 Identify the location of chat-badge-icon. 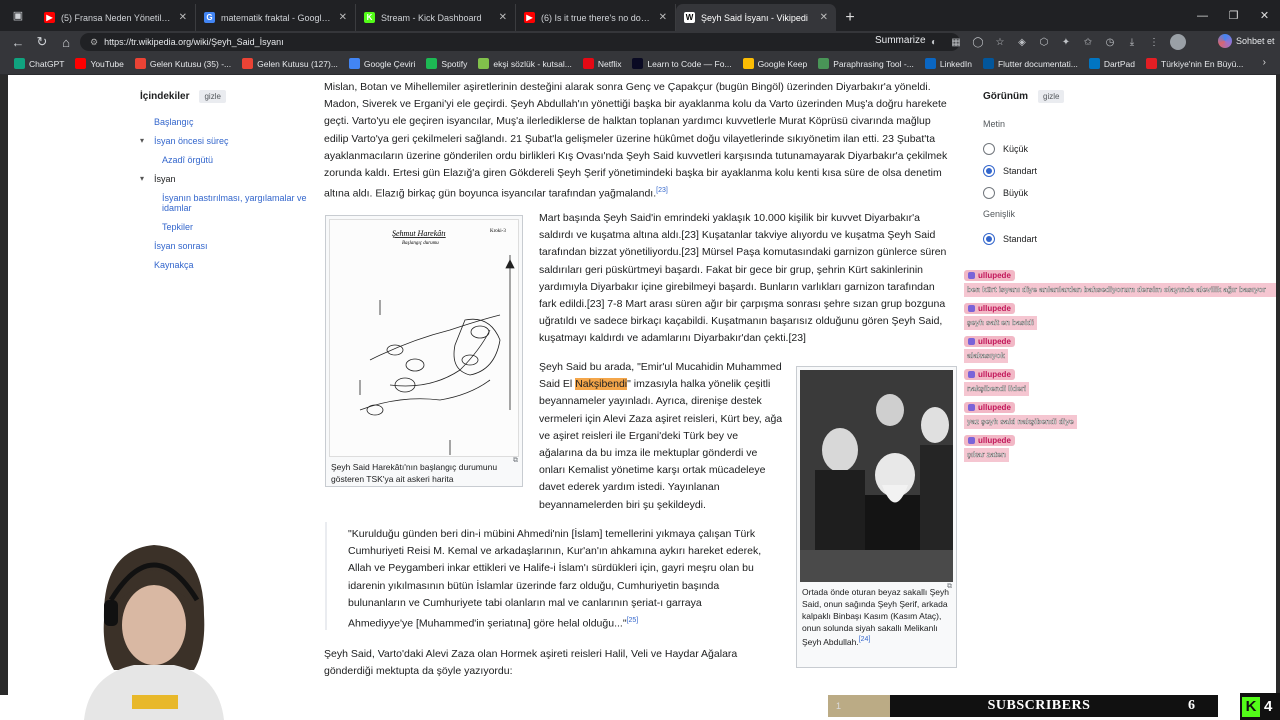
(971, 341).